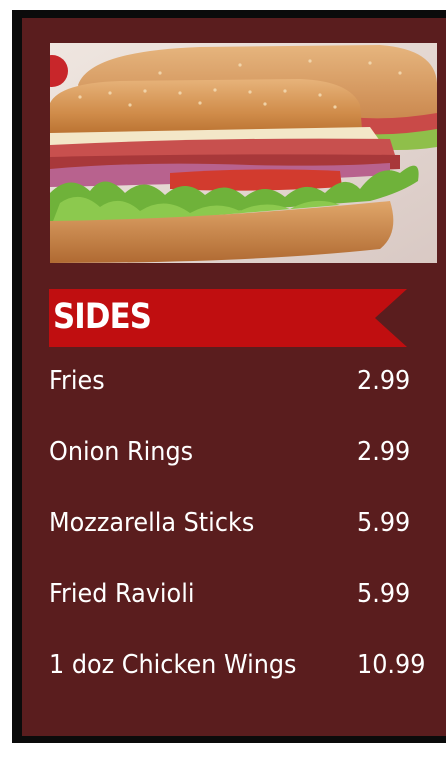 The height and width of the screenshot is (763, 446). What do you see at coordinates (122, 594) in the screenshot?
I see `menu-item-name: Fried Ravioli` at bounding box center [122, 594].